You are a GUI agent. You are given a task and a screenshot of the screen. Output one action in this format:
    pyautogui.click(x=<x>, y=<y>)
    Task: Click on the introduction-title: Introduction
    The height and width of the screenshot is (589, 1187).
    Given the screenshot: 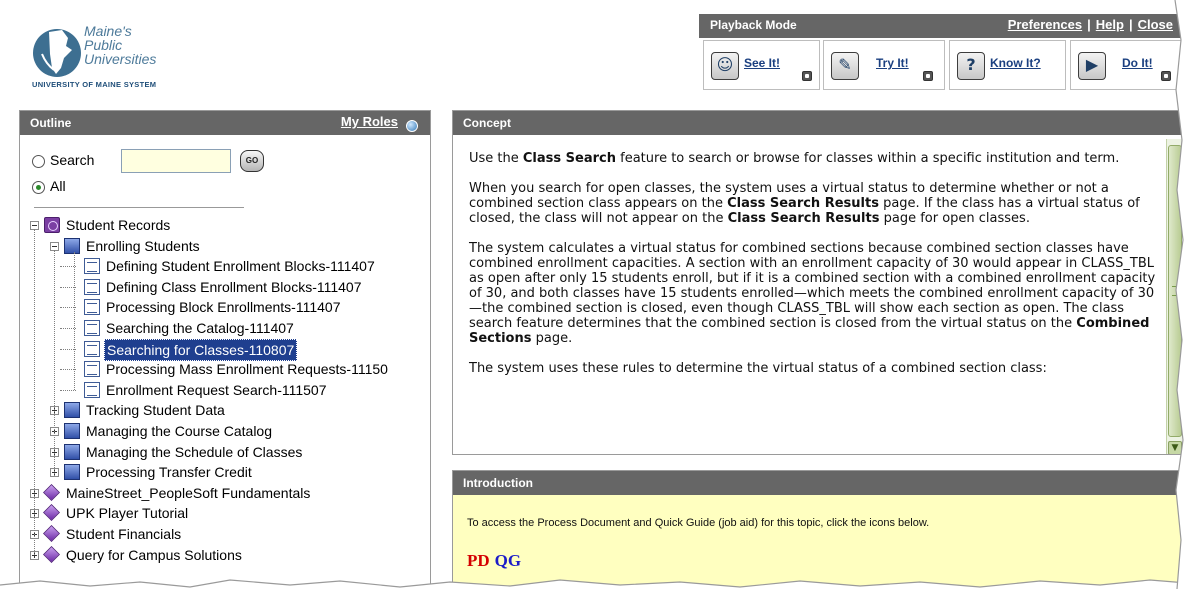 What is the action you would take?
    pyautogui.click(x=498, y=483)
    